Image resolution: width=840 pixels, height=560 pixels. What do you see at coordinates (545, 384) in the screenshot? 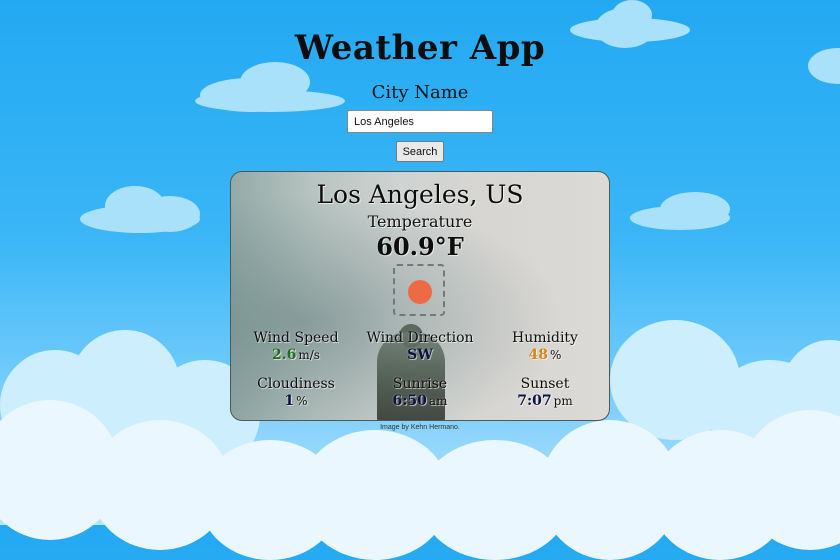
I see `sunset-label: Sunset` at bounding box center [545, 384].